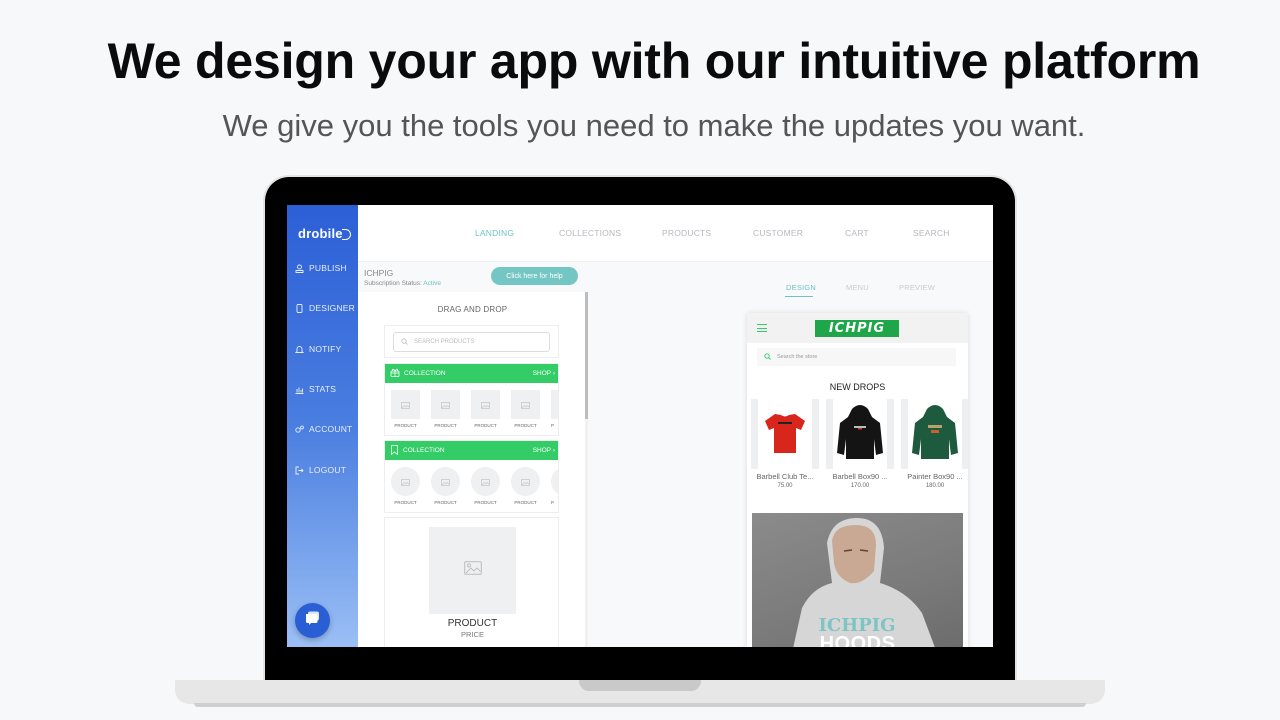 The image size is (1280, 720). What do you see at coordinates (935, 486) in the screenshot?
I see `product-price: 180.00` at bounding box center [935, 486].